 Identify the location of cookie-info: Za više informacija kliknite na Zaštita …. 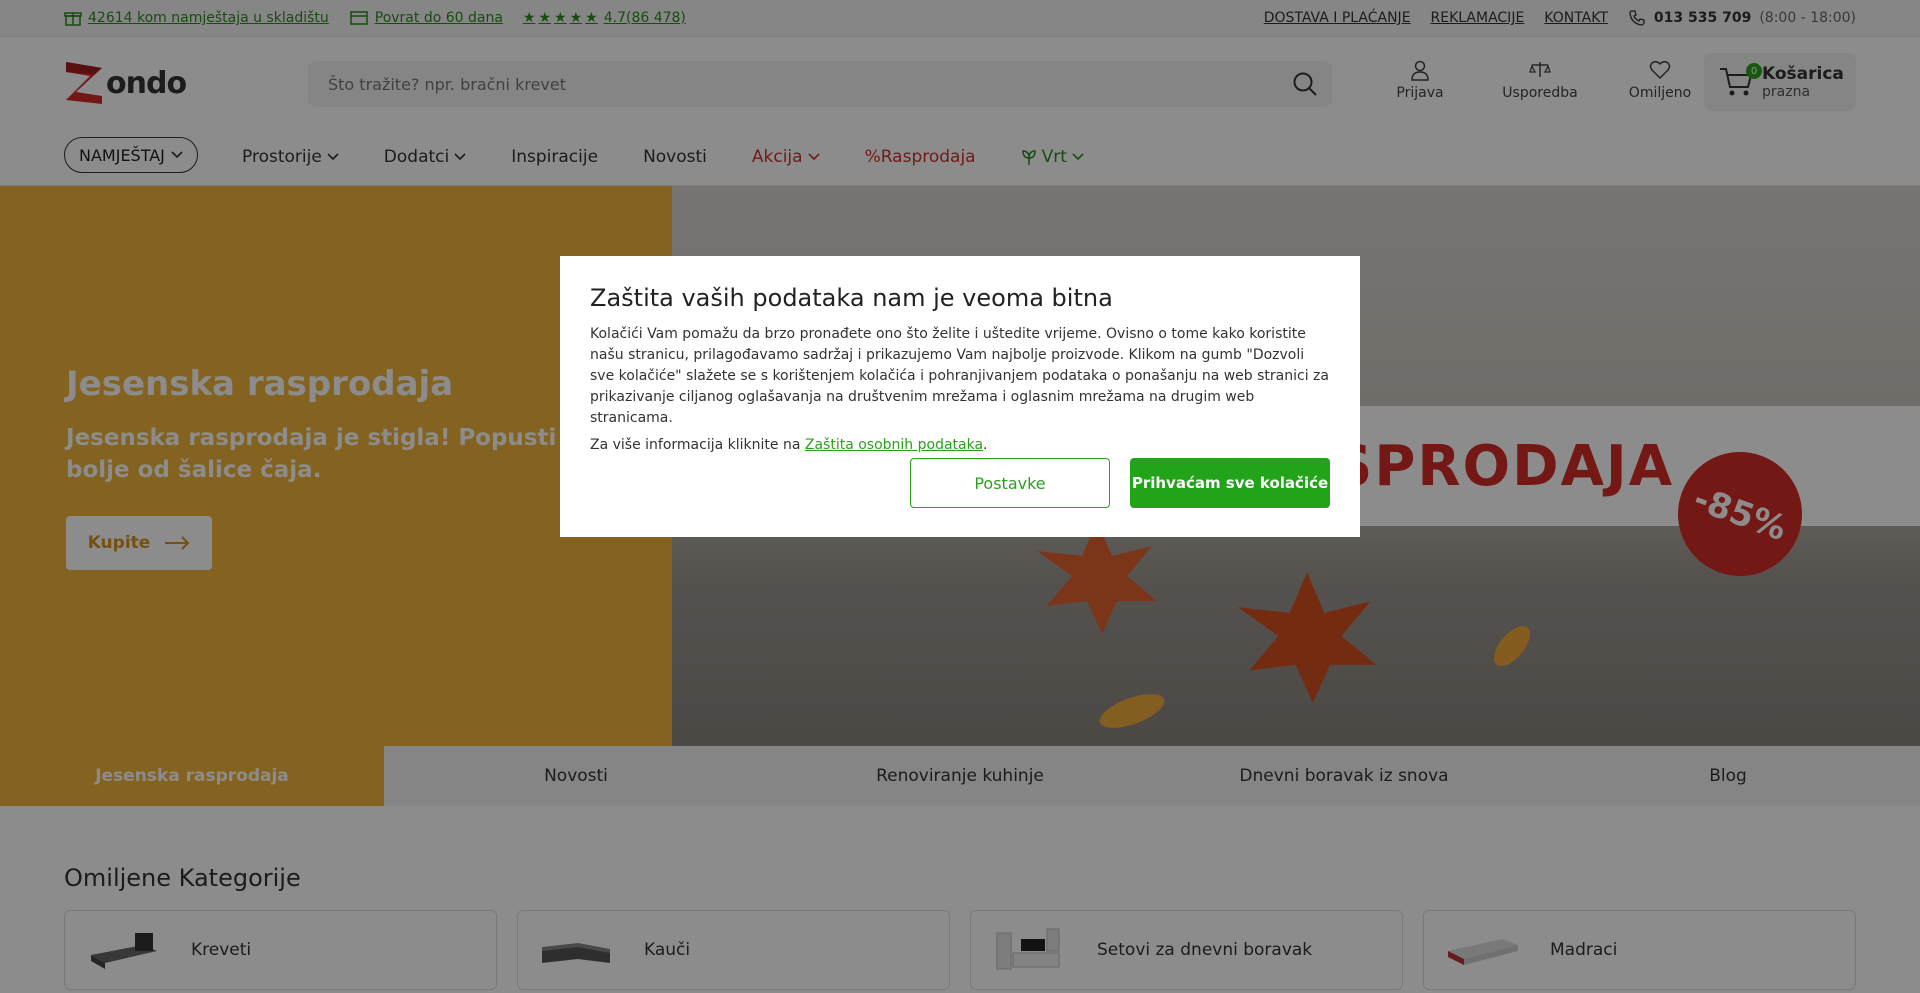
(789, 445).